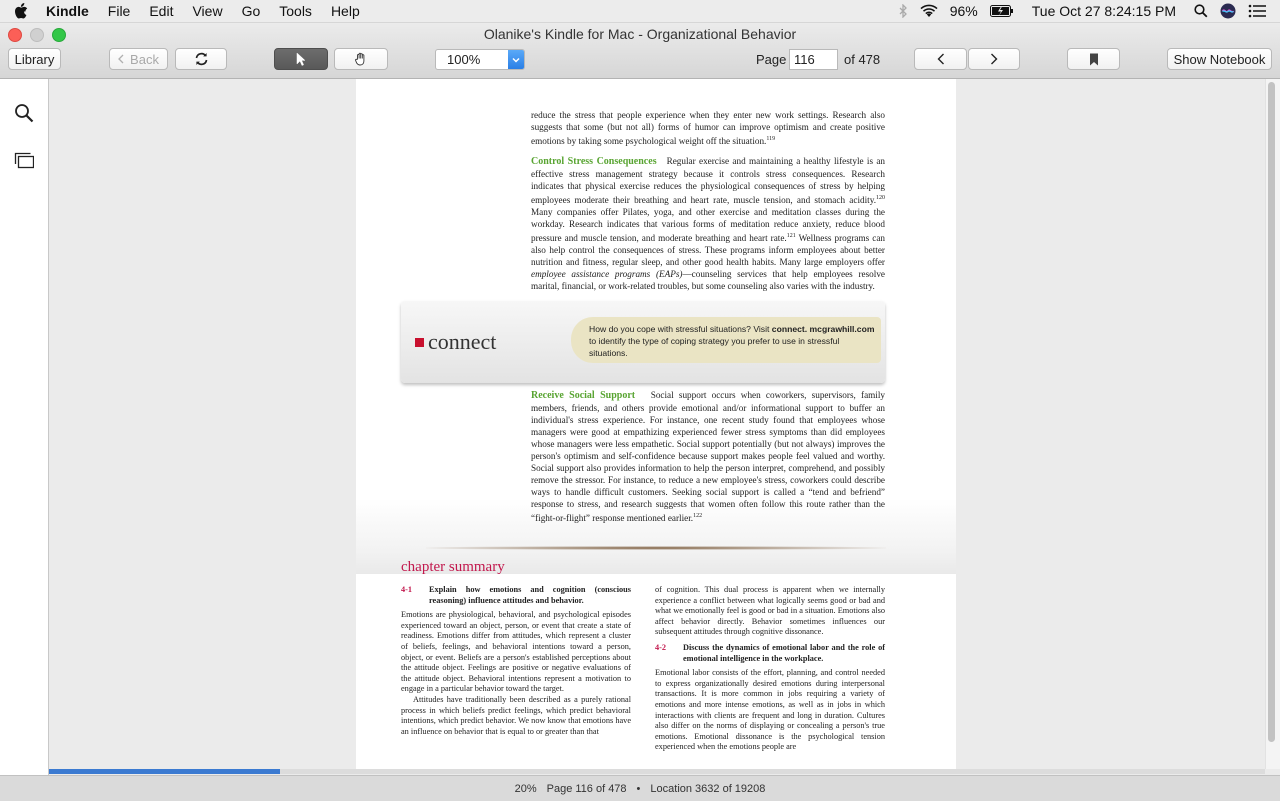  Describe the element at coordinates (771, 59) in the screenshot. I see `page-label: Page` at that location.